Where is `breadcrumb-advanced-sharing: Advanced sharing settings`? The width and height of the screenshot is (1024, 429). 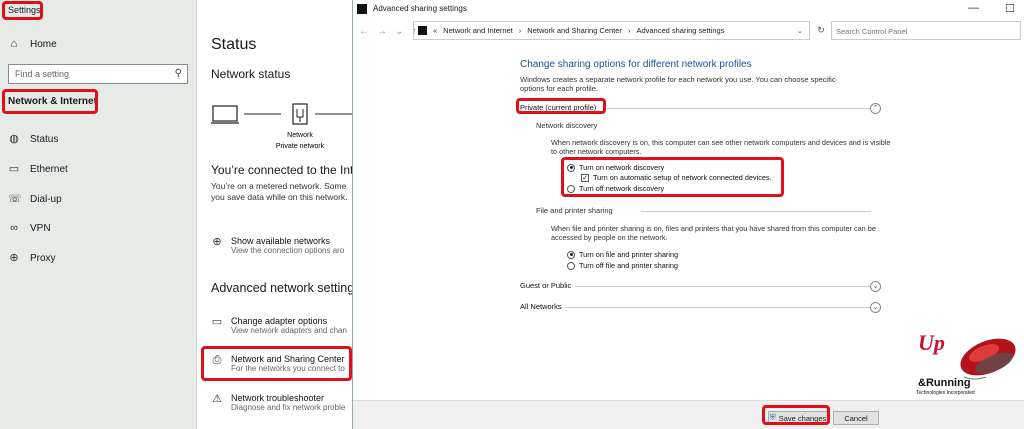 breadcrumb-advanced-sharing: Advanced sharing settings is located at coordinates (680, 30).